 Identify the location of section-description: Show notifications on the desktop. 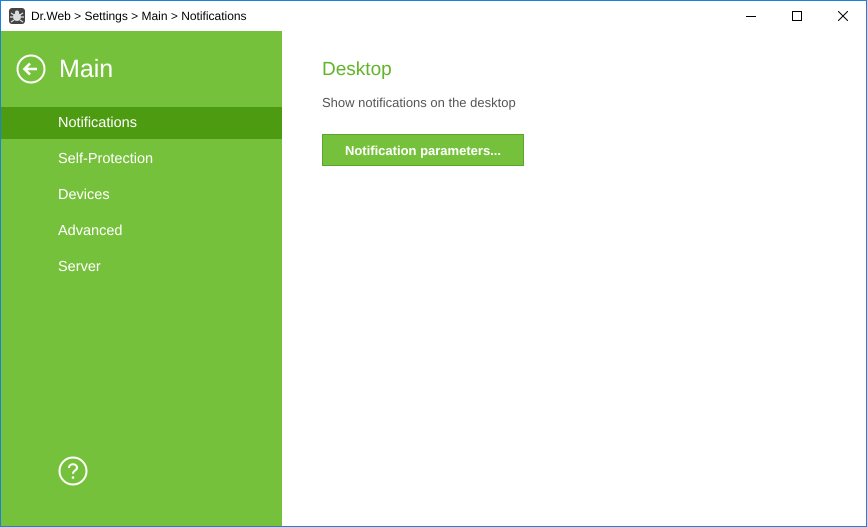
(419, 102).